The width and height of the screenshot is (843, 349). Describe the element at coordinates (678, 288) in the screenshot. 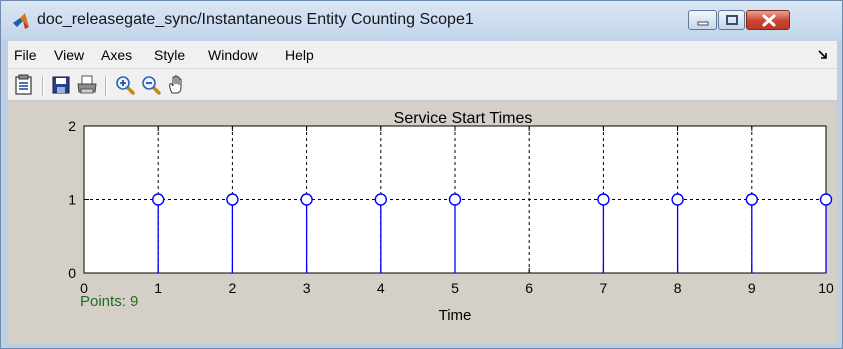

I see `x-tick-label: 8` at that location.